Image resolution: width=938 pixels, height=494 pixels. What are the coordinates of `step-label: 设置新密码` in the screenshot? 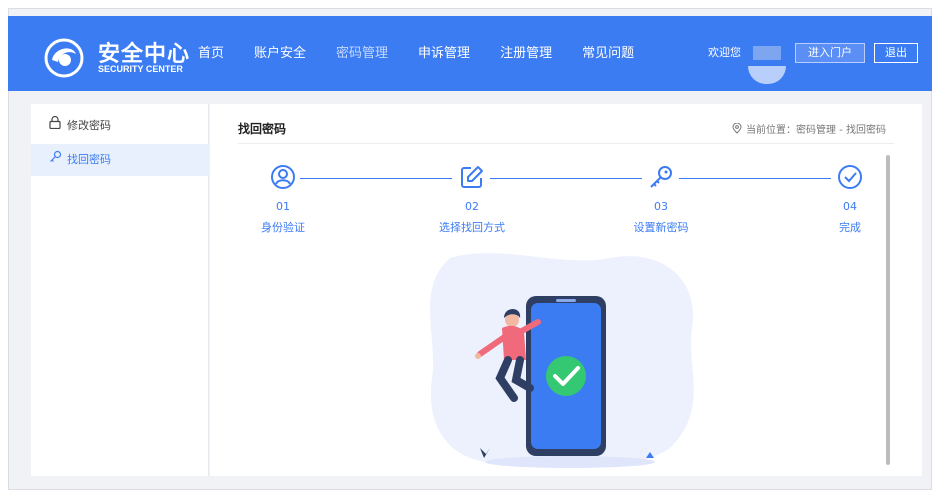 It's located at (661, 227).